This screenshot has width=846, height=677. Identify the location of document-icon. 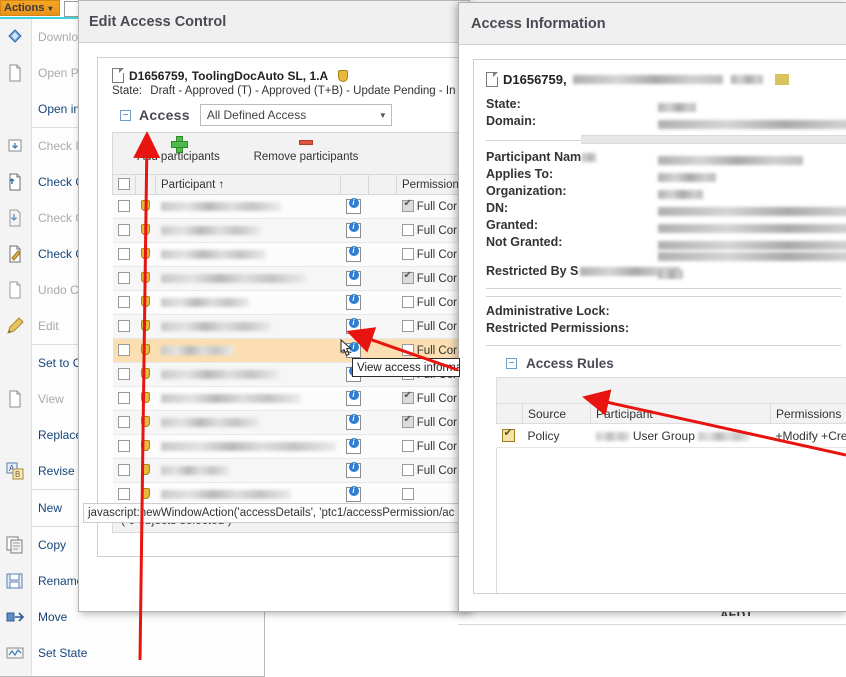
(492, 79).